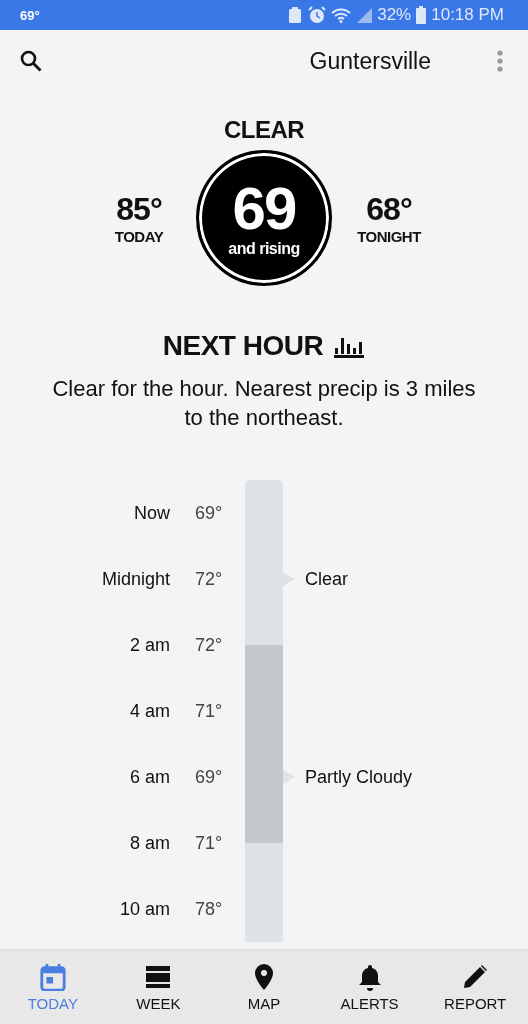  What do you see at coordinates (139, 209) in the screenshot?
I see `high-temperature: 85°` at bounding box center [139, 209].